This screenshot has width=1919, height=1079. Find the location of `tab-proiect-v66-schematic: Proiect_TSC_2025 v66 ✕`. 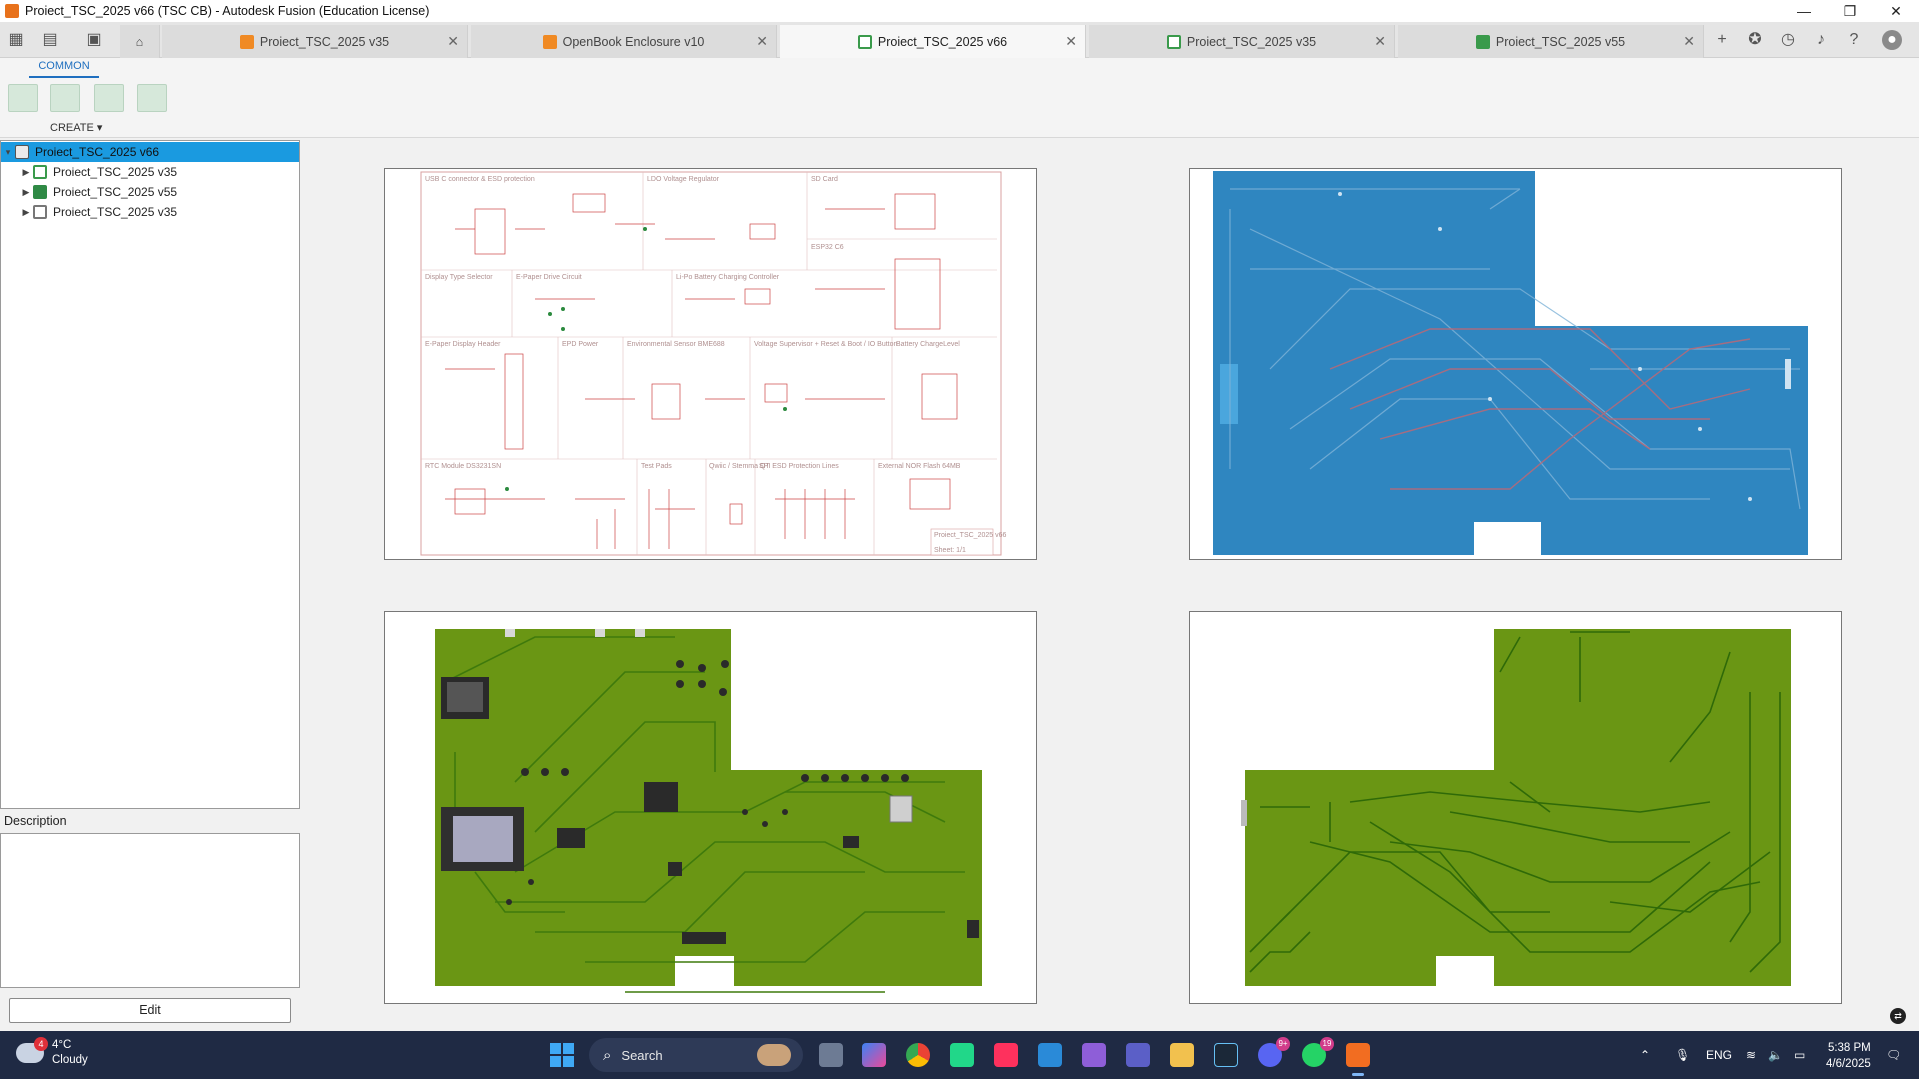

tab-proiect-v66-schematic: Proiect_TSC_2025 v66 ✕ is located at coordinates (933, 41).